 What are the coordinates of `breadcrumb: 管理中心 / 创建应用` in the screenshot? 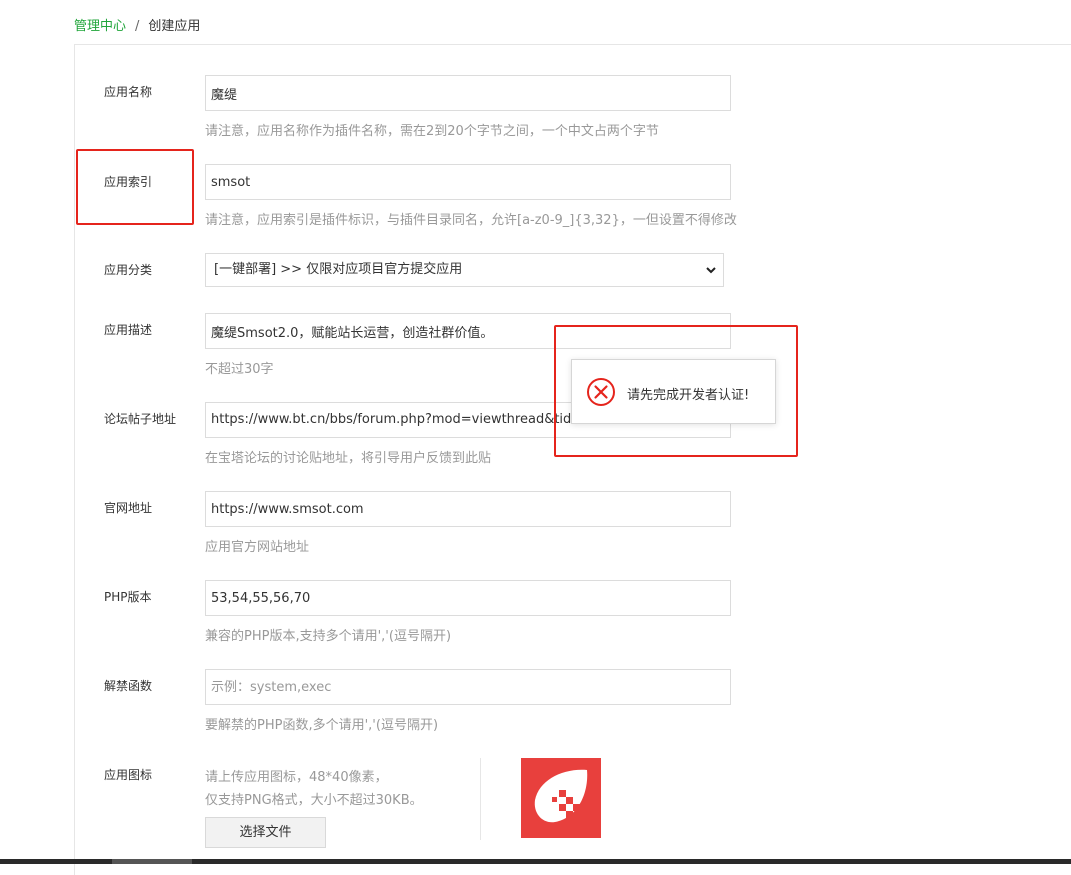 It's located at (137, 24).